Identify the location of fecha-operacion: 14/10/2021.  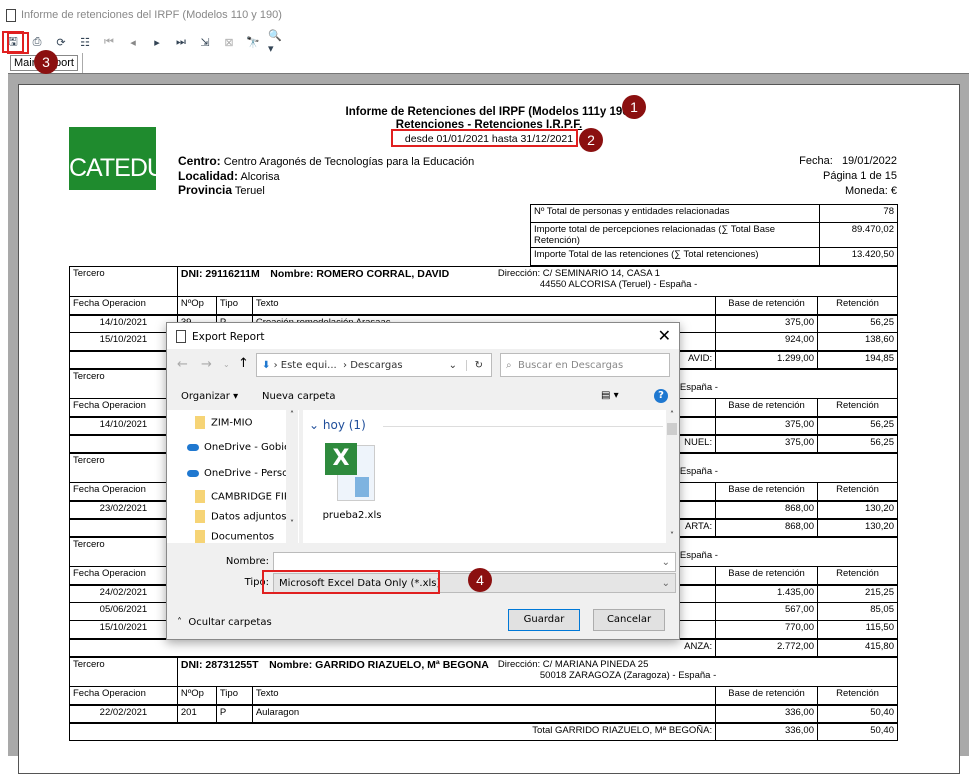
(123, 323).